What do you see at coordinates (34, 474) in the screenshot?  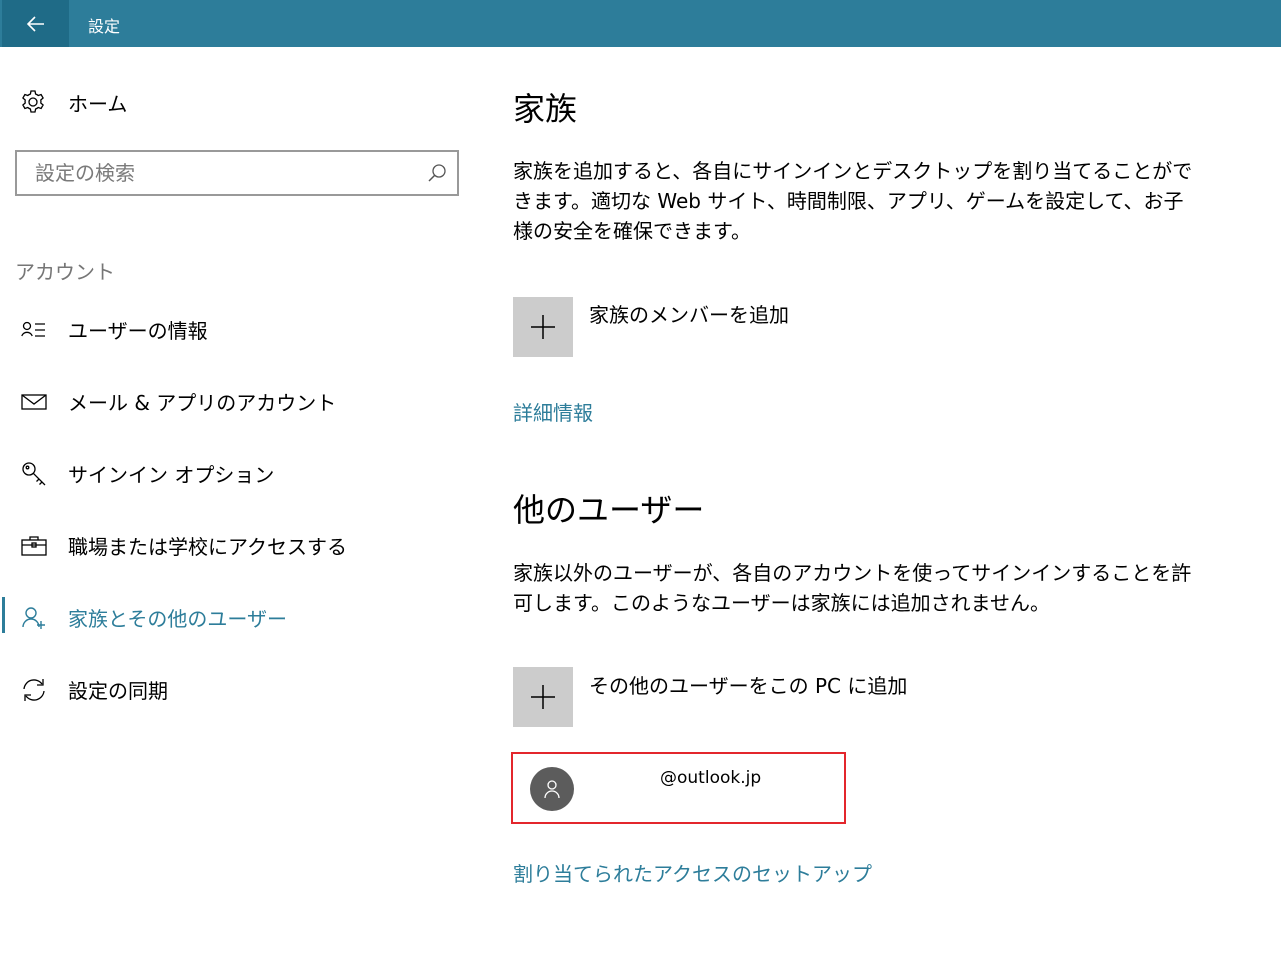 I see `key-icon` at bounding box center [34, 474].